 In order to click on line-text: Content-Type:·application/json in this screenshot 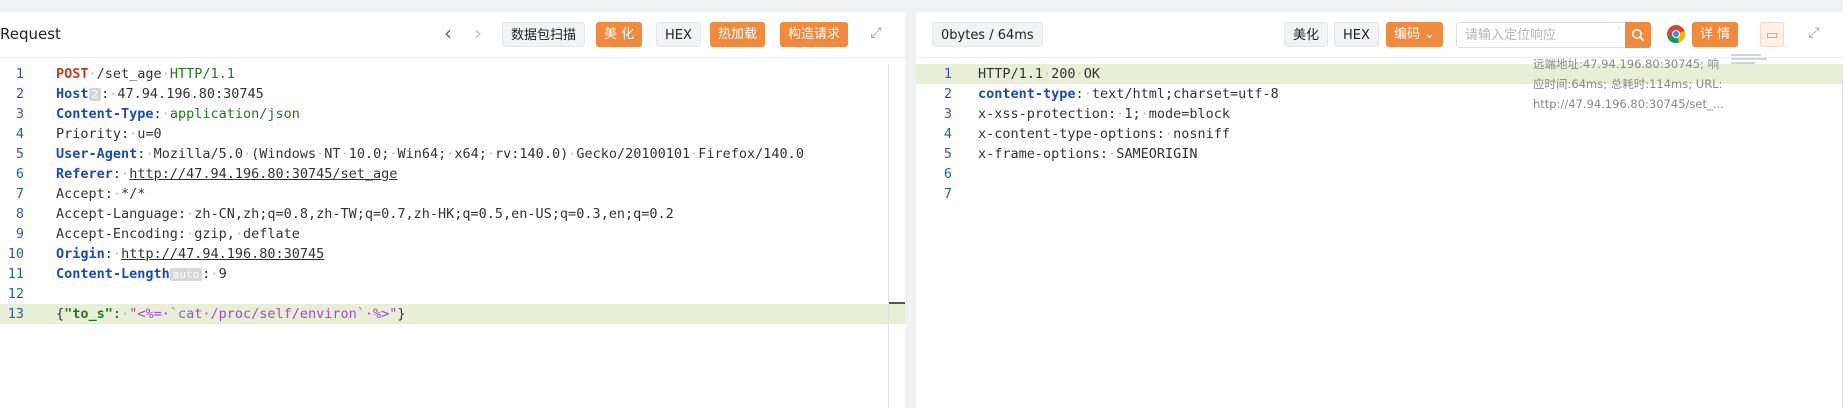, I will do `click(178, 114)`.